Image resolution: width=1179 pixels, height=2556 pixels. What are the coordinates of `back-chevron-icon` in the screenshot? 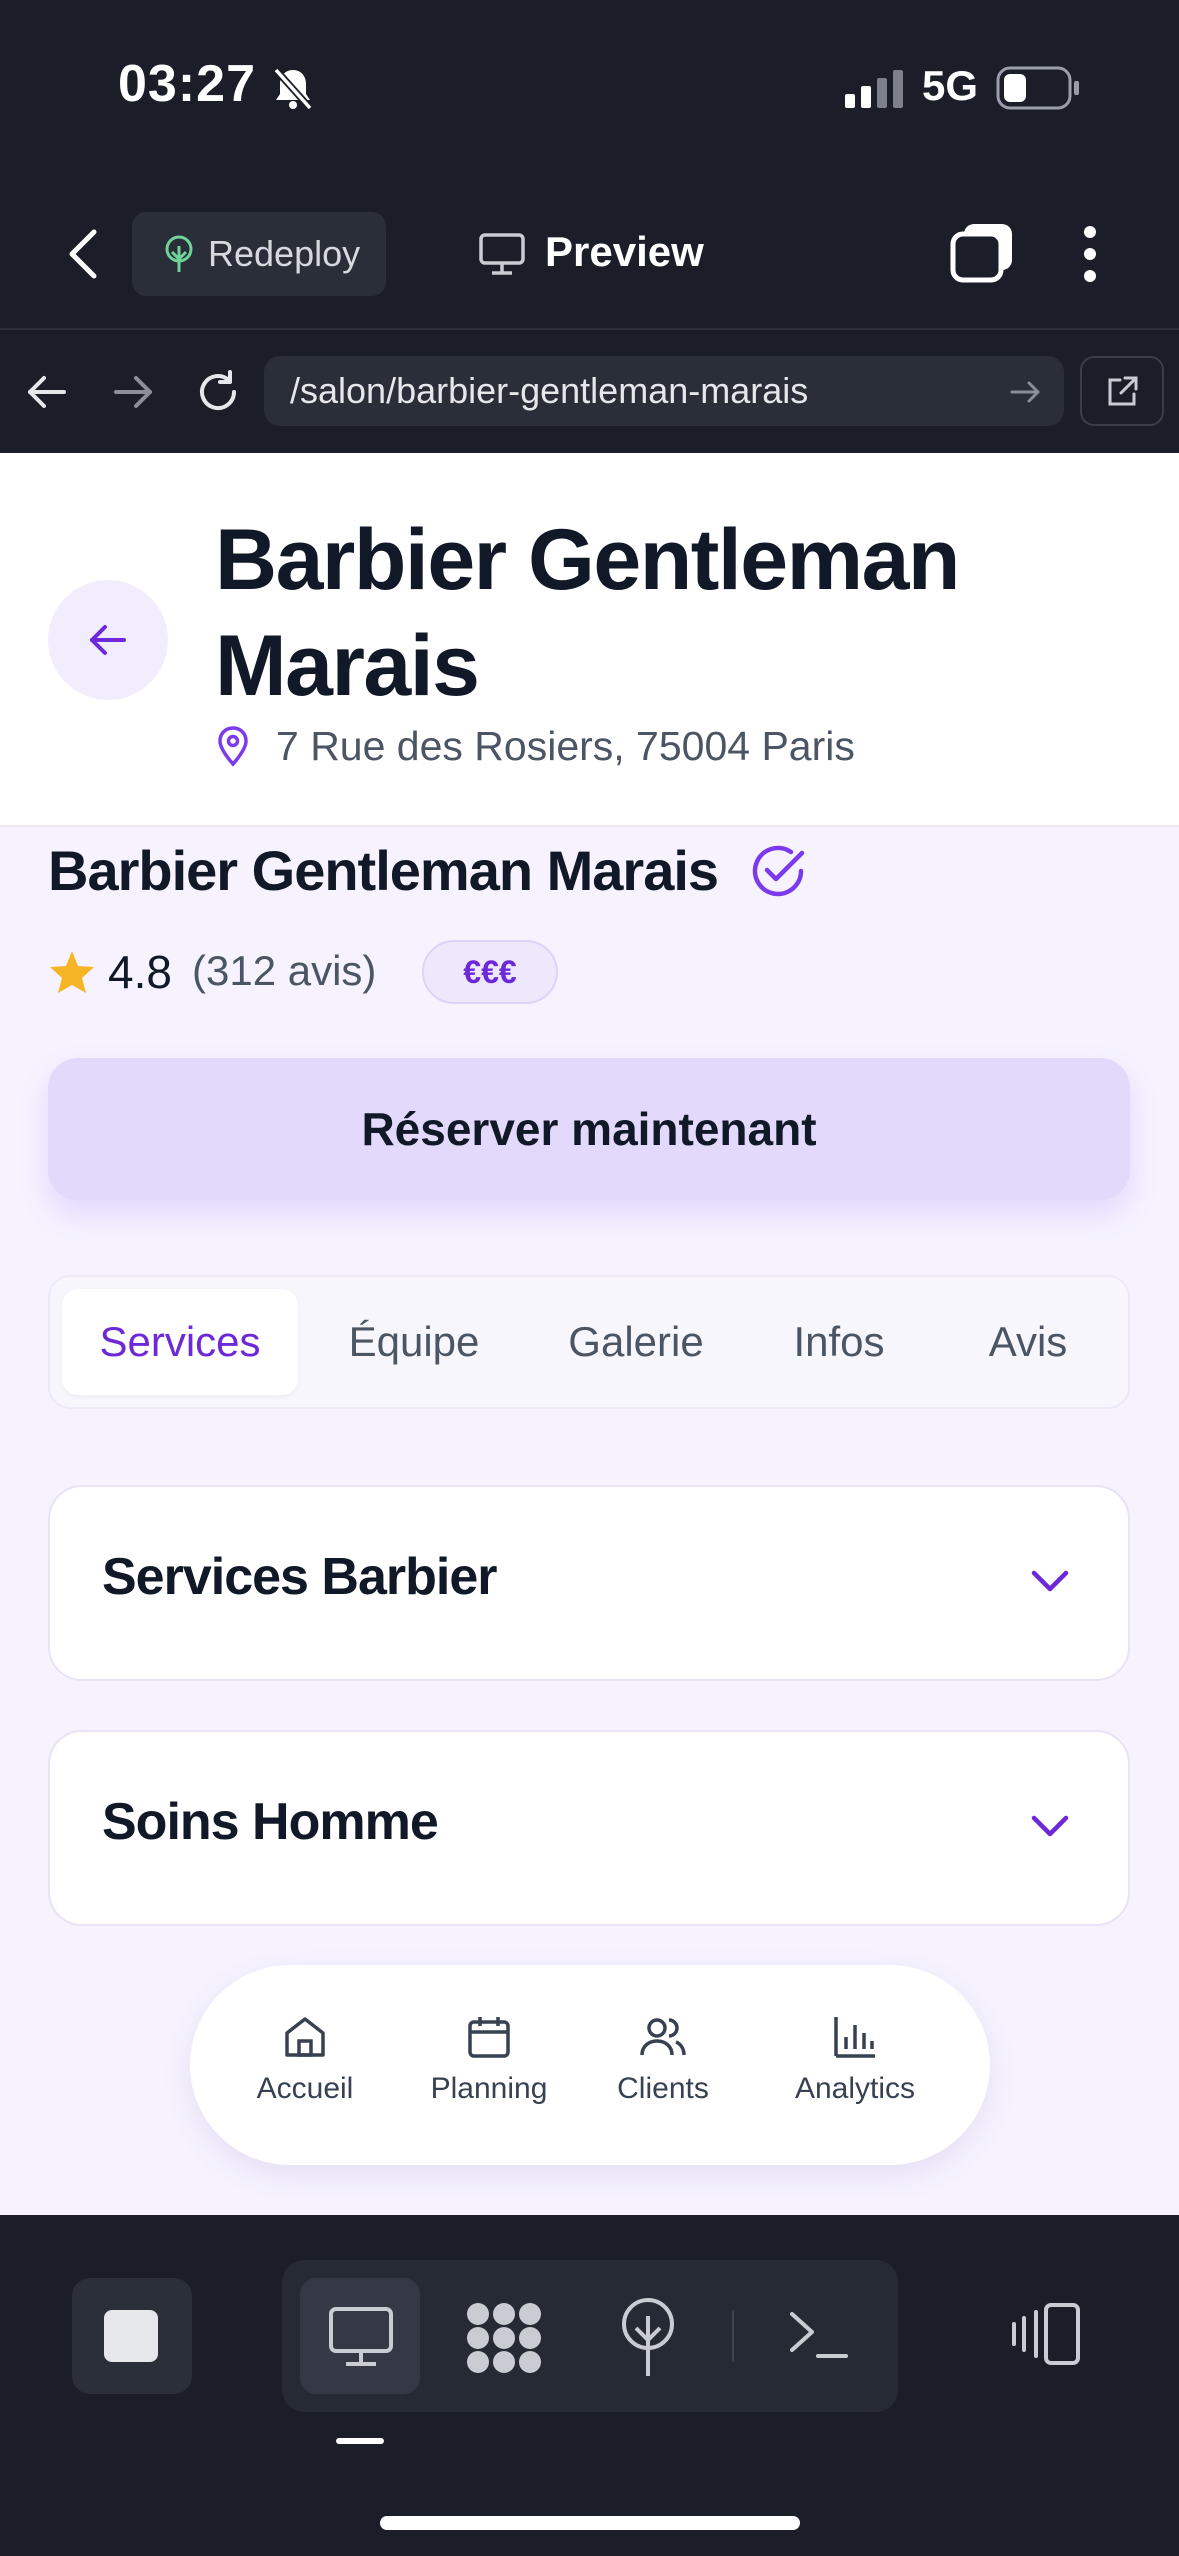 It's located at (83, 254).